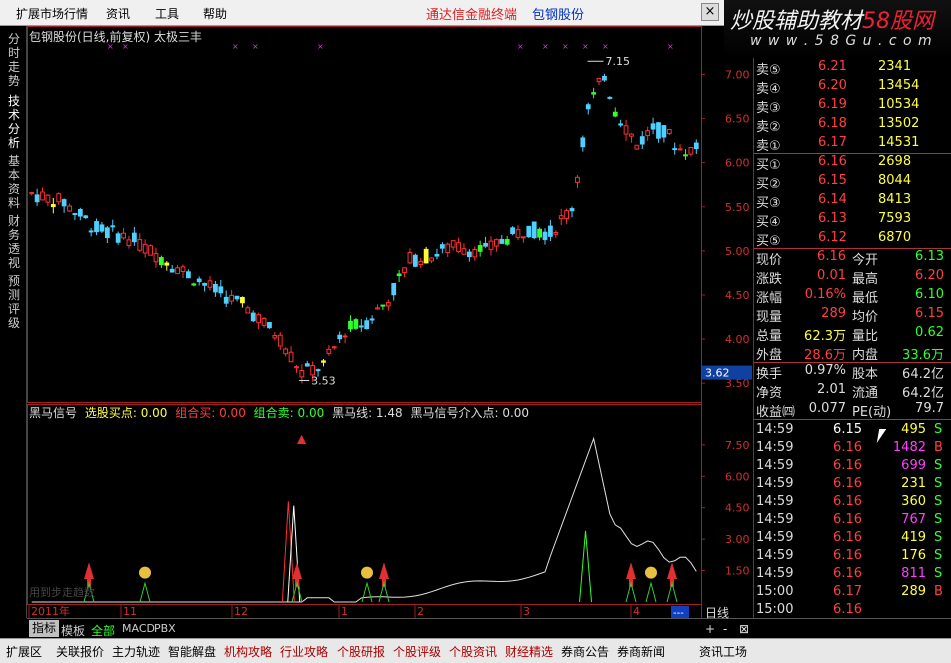  Describe the element at coordinates (768, 146) in the screenshot. I see `sell-order-label: 卖①` at that location.